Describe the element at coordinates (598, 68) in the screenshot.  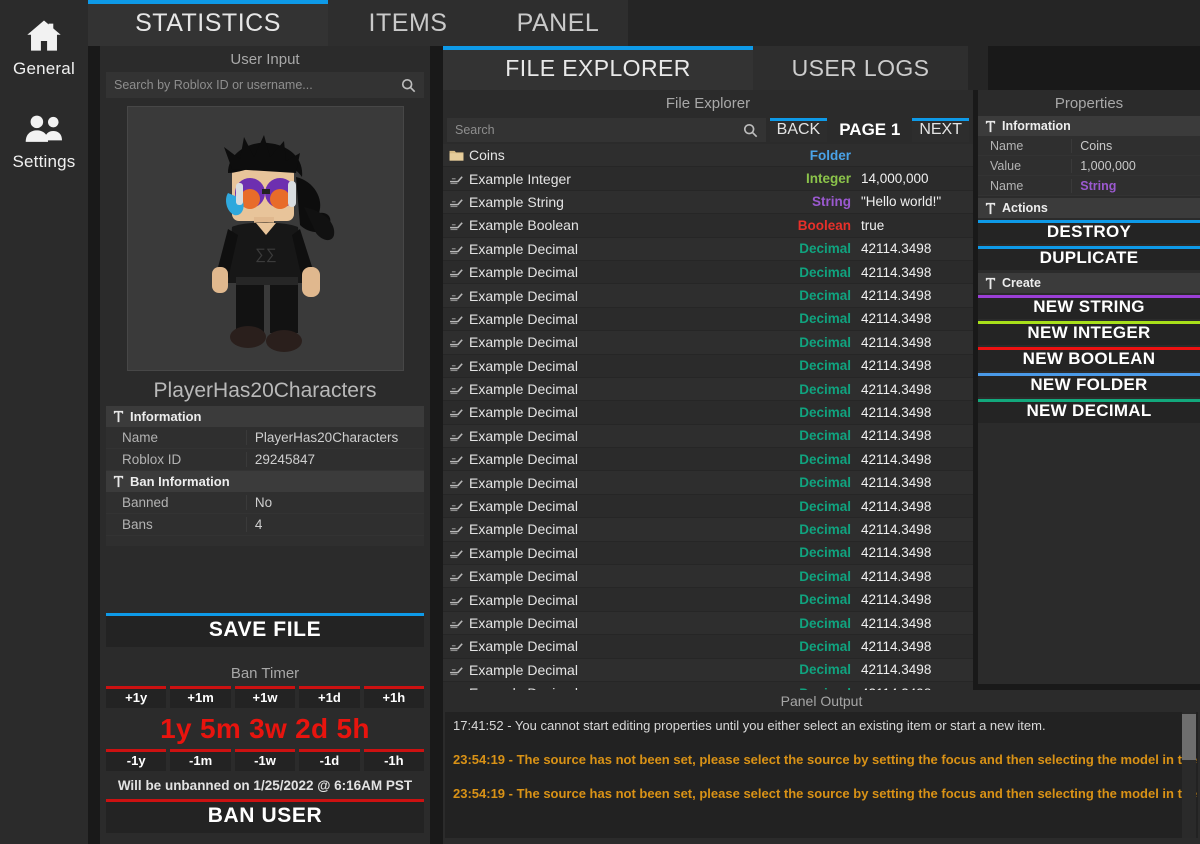
I see `tab-file-explorer: FILE EXPLORER` at that location.